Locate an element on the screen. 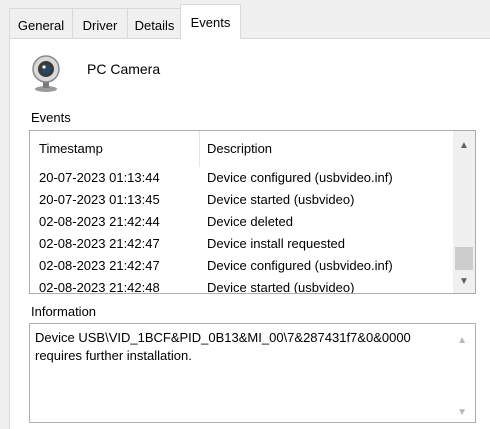 The image size is (490, 429). tab-details: Details is located at coordinates (154, 23).